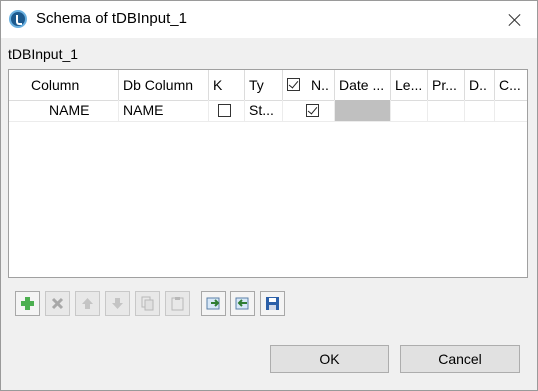 The image size is (538, 391). What do you see at coordinates (224, 110) in the screenshot?
I see `key-checkbox` at bounding box center [224, 110].